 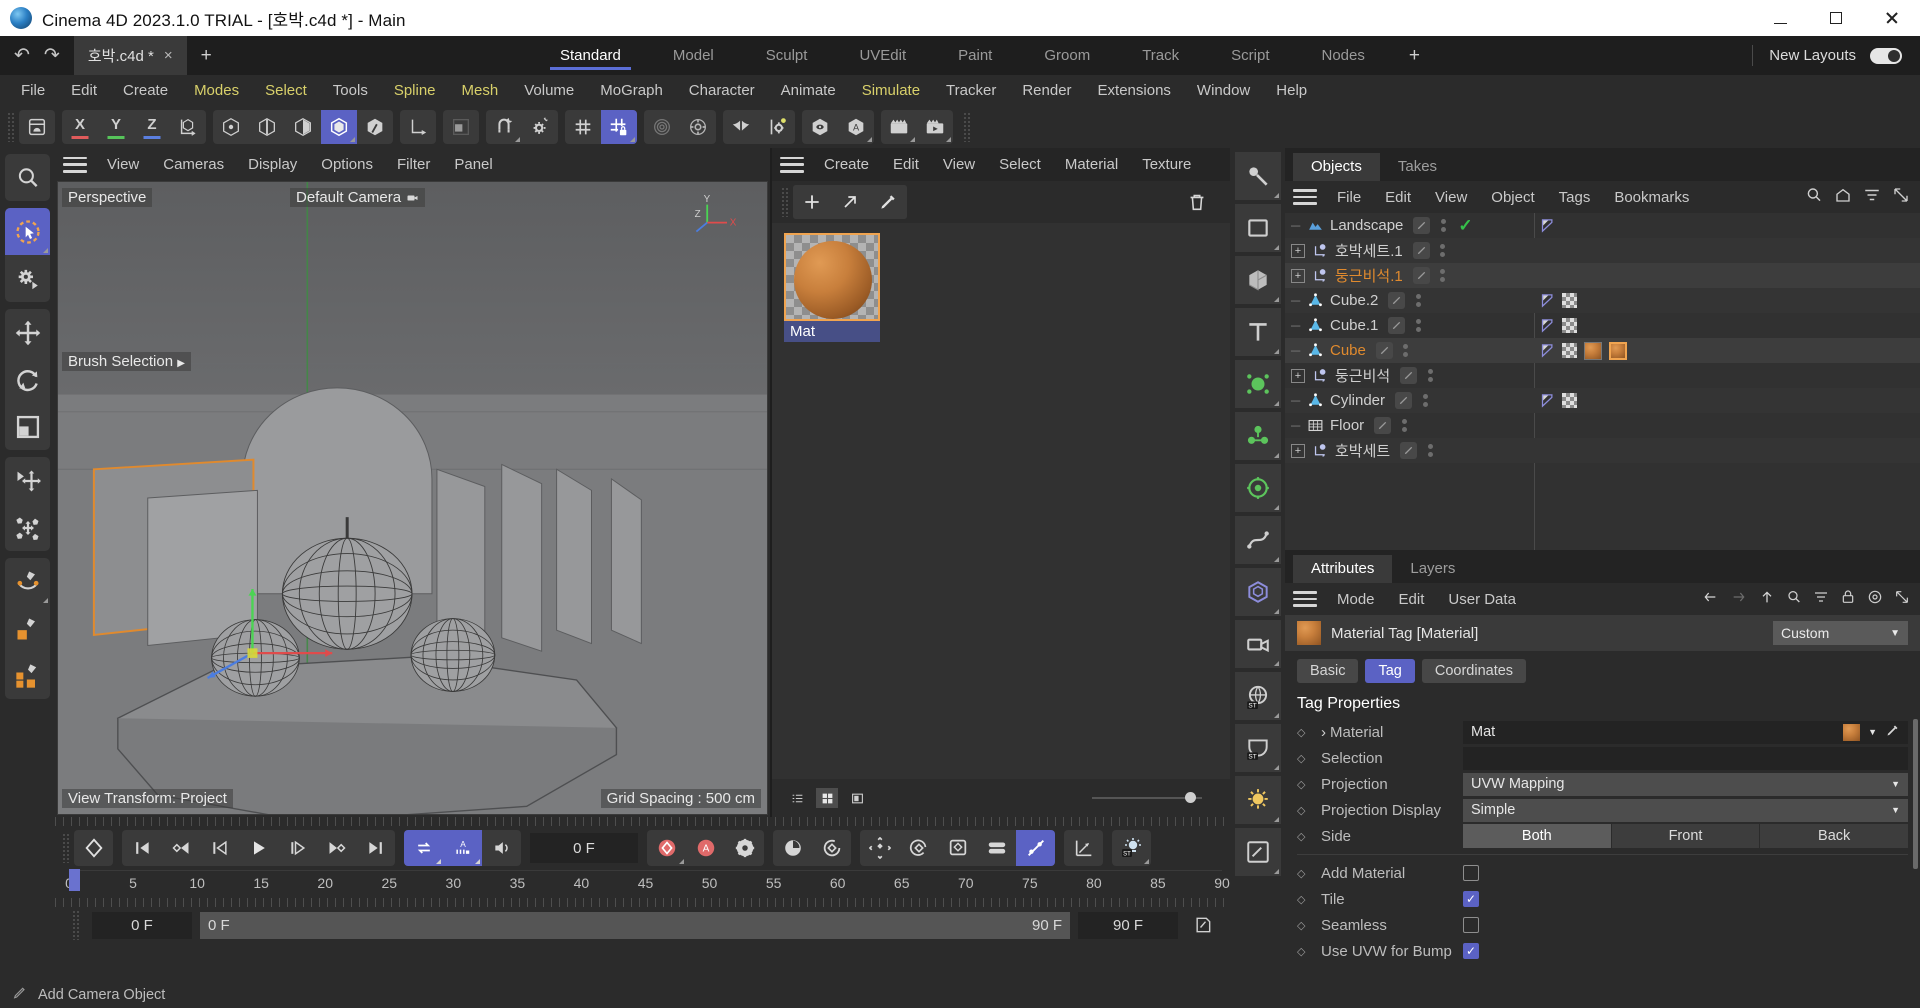 What do you see at coordinates (662, 127) in the screenshot?
I see `deformer-icon` at bounding box center [662, 127].